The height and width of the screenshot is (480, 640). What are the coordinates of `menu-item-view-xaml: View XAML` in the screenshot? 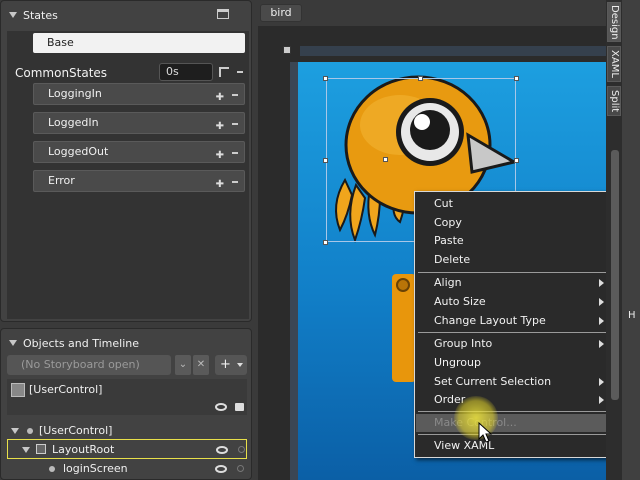 It's located at (513, 446).